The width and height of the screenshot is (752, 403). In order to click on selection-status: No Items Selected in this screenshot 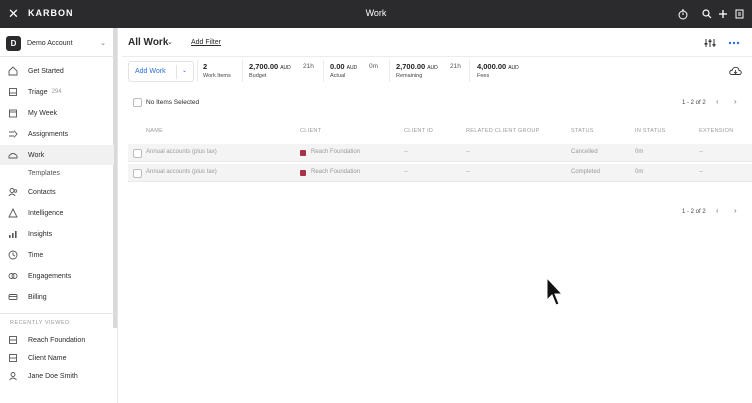, I will do `click(173, 102)`.